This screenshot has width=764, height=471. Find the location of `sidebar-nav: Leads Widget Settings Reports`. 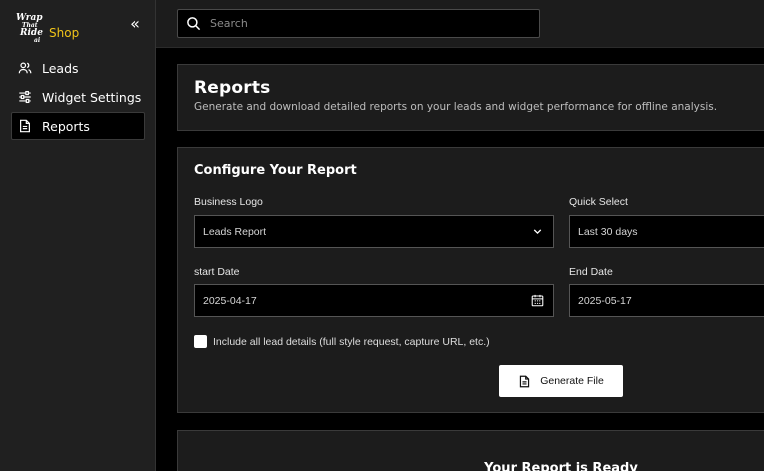

sidebar-nav: Leads Widget Settings Reports is located at coordinates (78, 97).